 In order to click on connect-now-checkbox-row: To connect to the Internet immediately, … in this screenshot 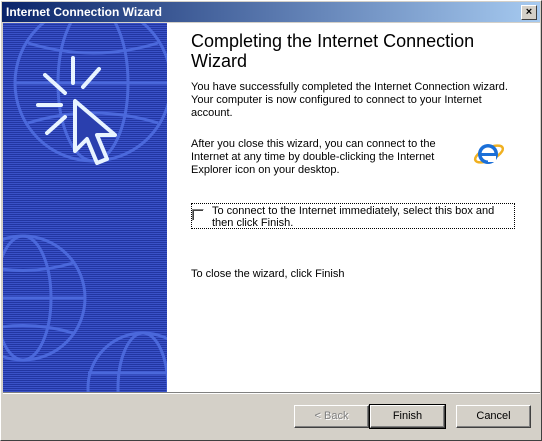, I will do `click(353, 216)`.